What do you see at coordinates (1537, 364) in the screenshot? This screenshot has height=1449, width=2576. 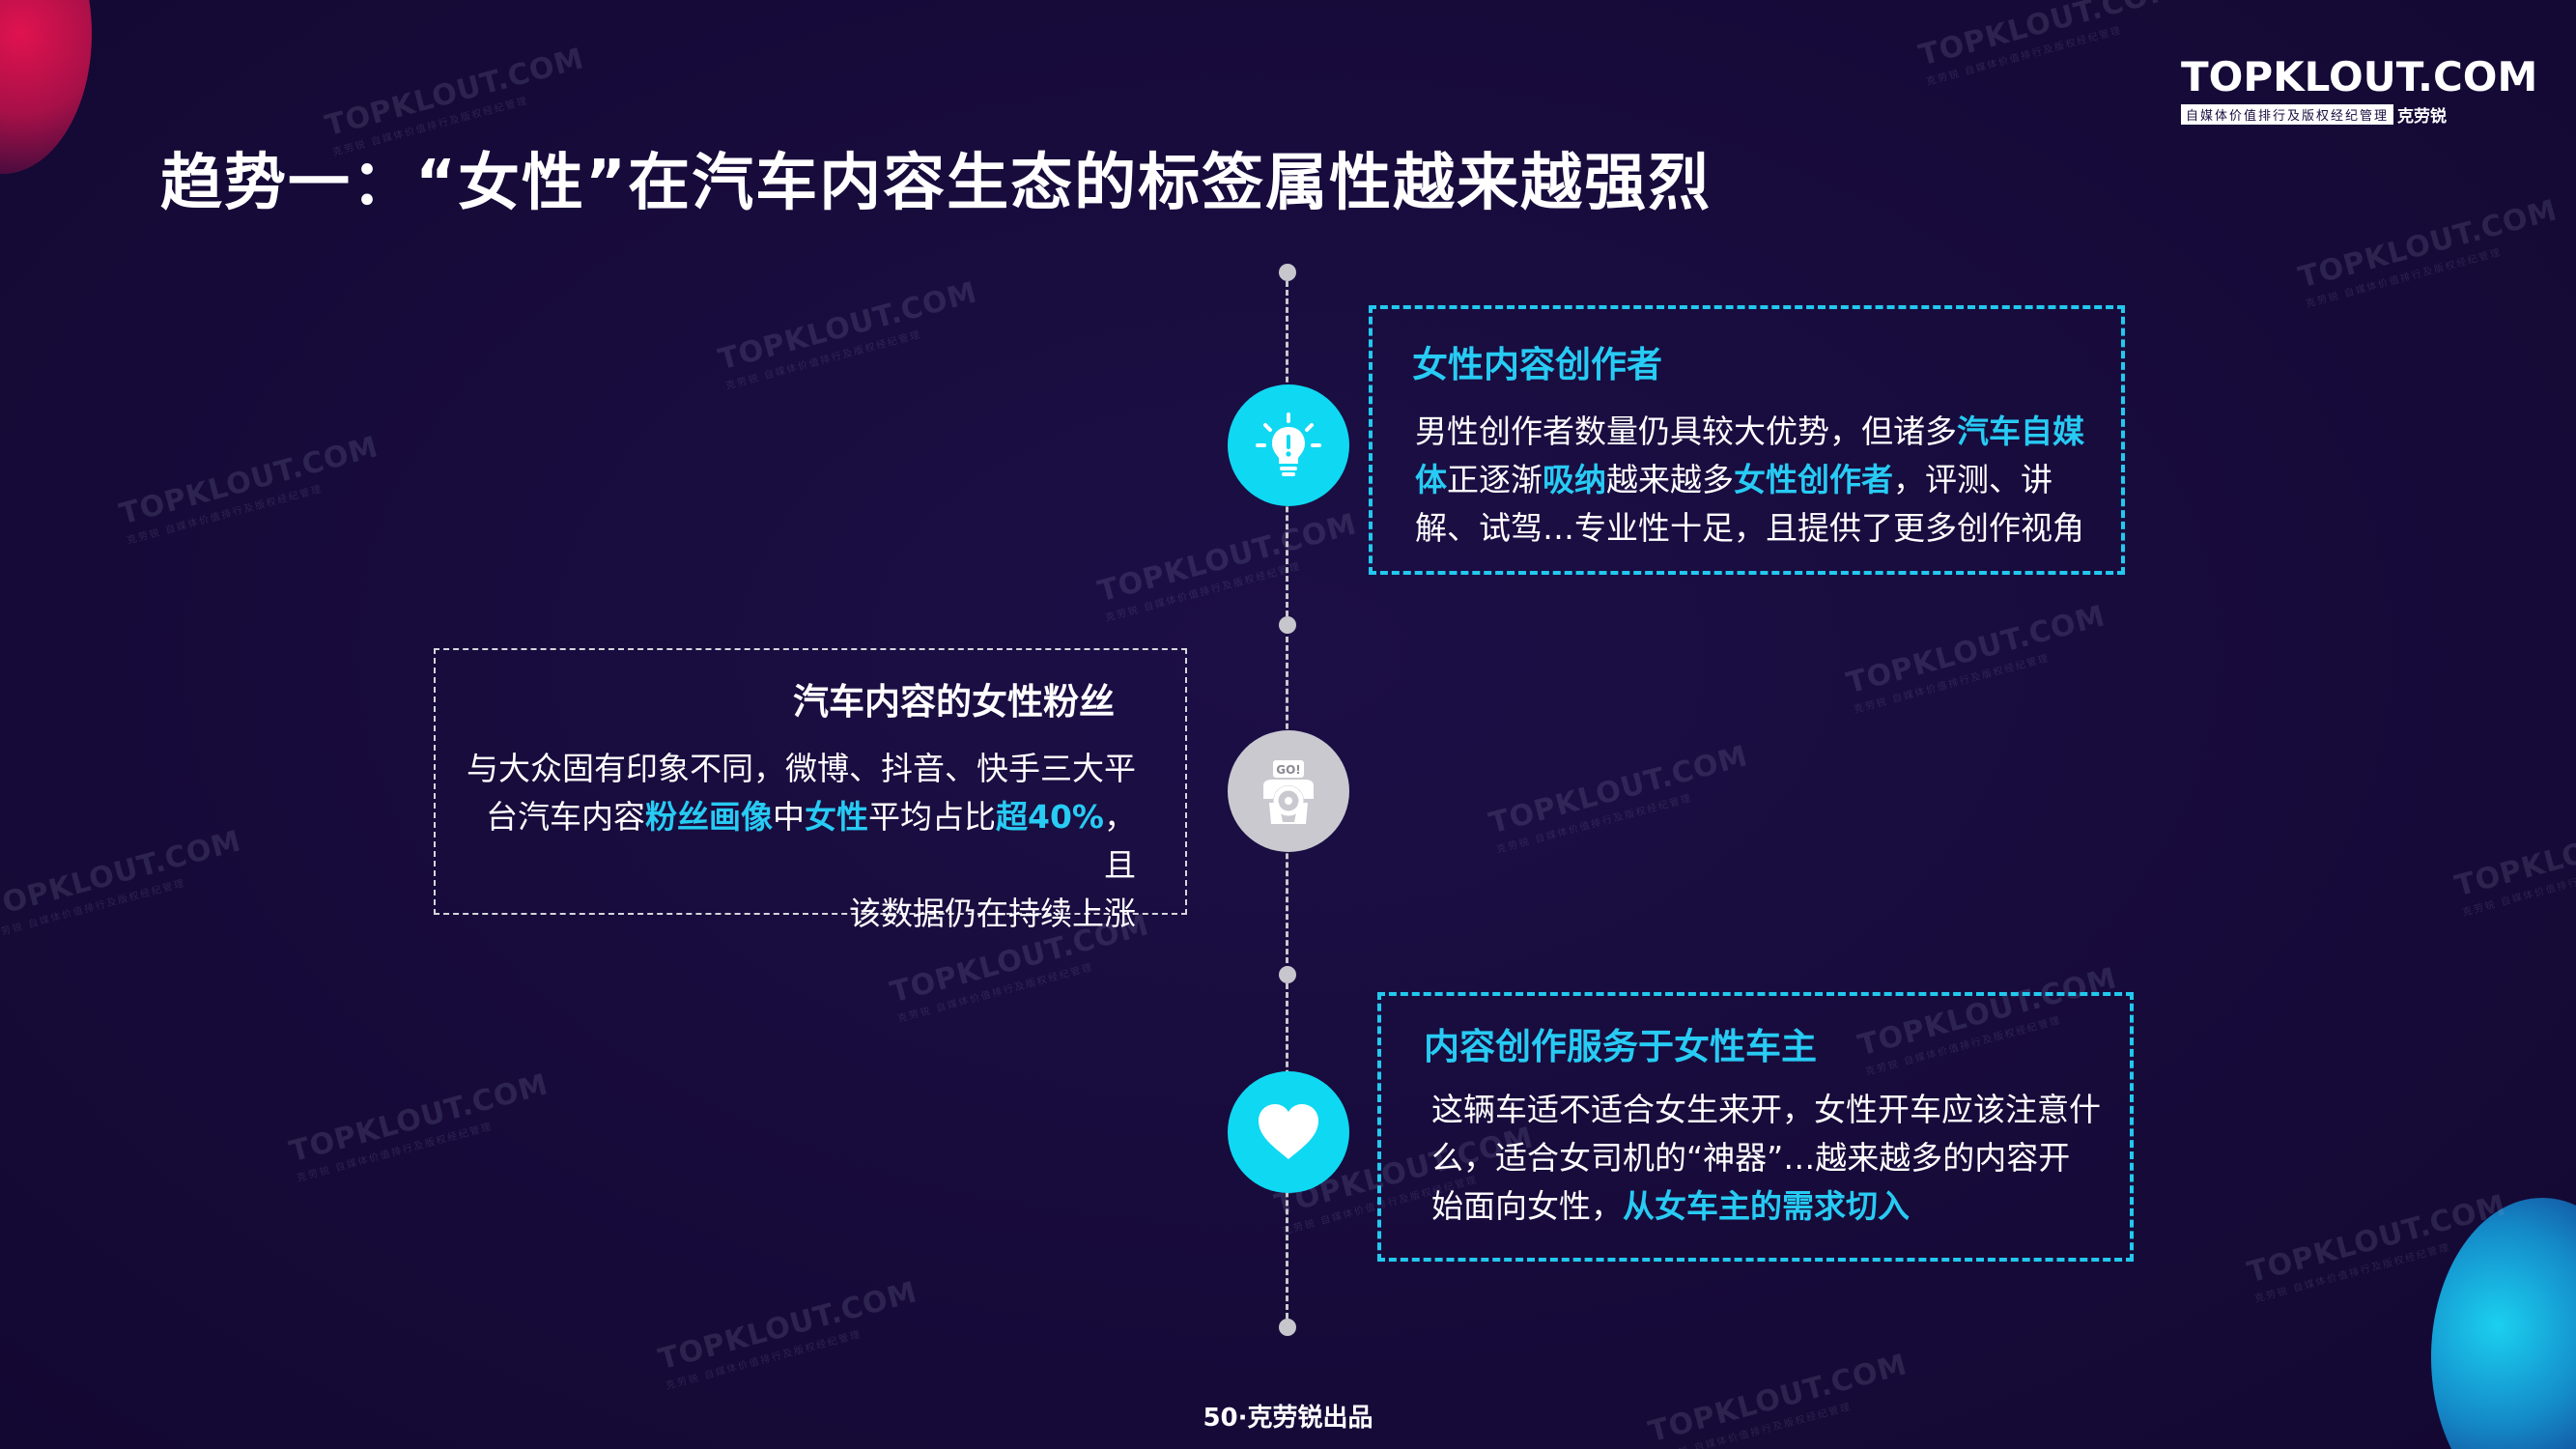 I see `card-title: 女性内容创作者` at bounding box center [1537, 364].